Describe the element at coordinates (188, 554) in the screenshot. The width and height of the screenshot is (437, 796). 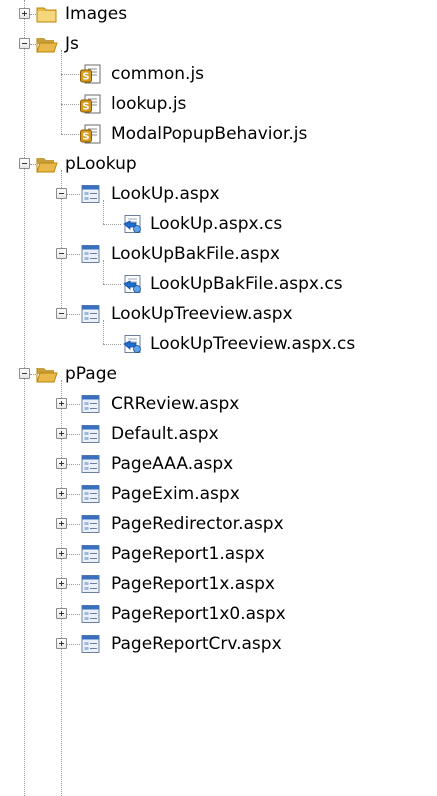
I see `tree-node-label: PageReport1.aspx` at that location.